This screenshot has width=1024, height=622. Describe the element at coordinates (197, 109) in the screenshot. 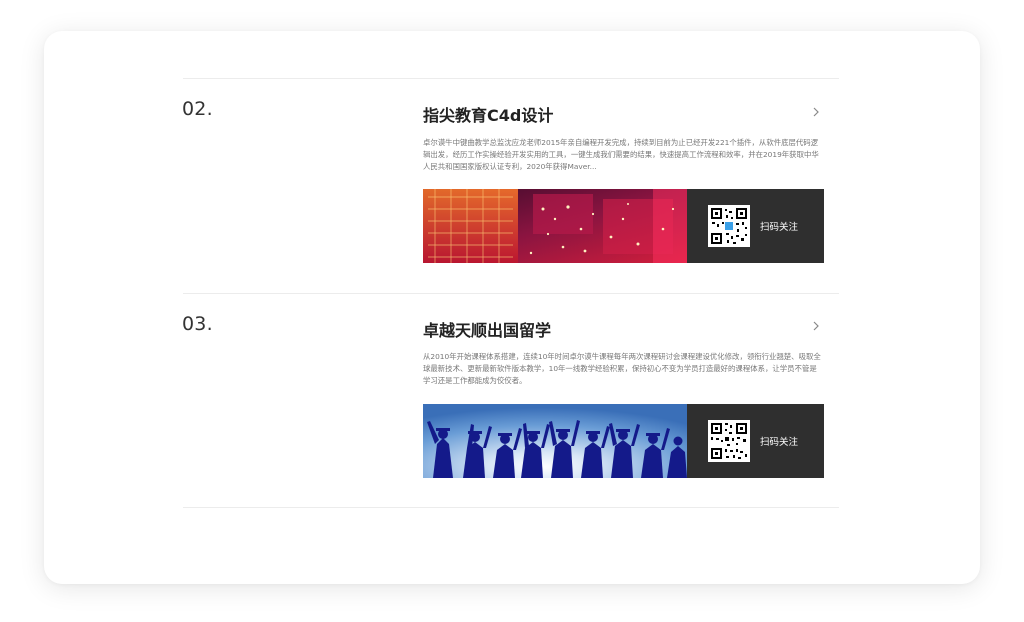

I see `item-number: 02.` at that location.